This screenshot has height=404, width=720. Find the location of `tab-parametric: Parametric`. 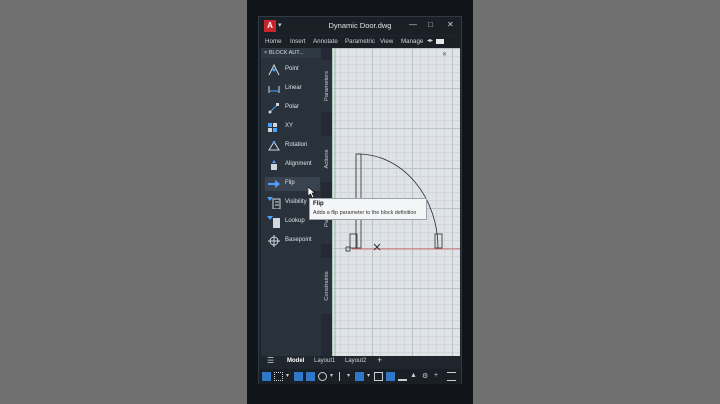

tab-parametric: Parametric is located at coordinates (360, 41).